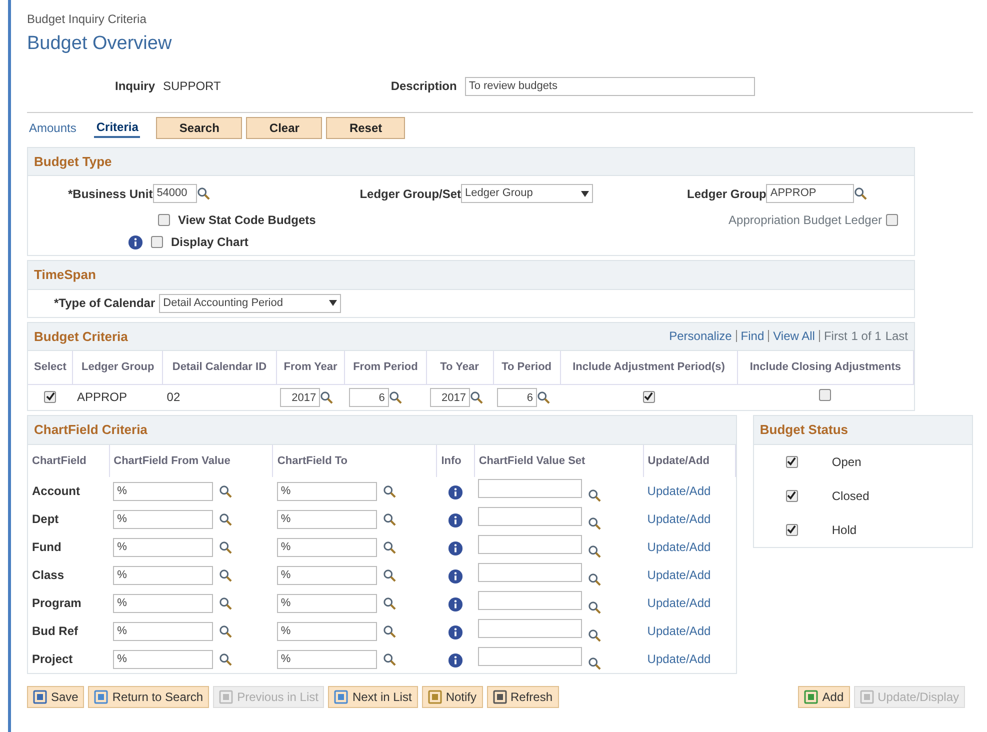 This screenshot has width=987, height=732. What do you see at coordinates (794, 336) in the screenshot?
I see `grid-link: View All` at bounding box center [794, 336].